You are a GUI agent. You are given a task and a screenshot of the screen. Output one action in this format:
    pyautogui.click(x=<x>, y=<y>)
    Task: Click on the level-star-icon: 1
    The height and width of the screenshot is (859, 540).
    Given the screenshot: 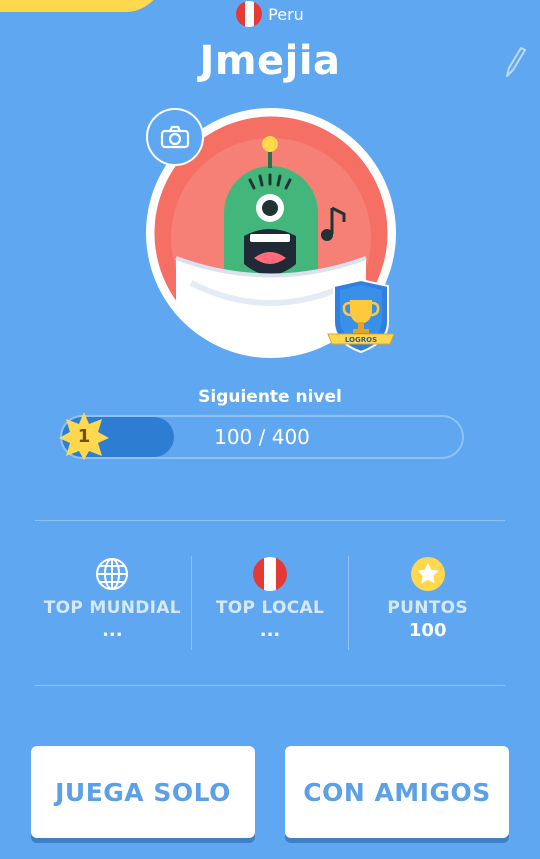 What is the action you would take?
    pyautogui.click(x=84, y=436)
    